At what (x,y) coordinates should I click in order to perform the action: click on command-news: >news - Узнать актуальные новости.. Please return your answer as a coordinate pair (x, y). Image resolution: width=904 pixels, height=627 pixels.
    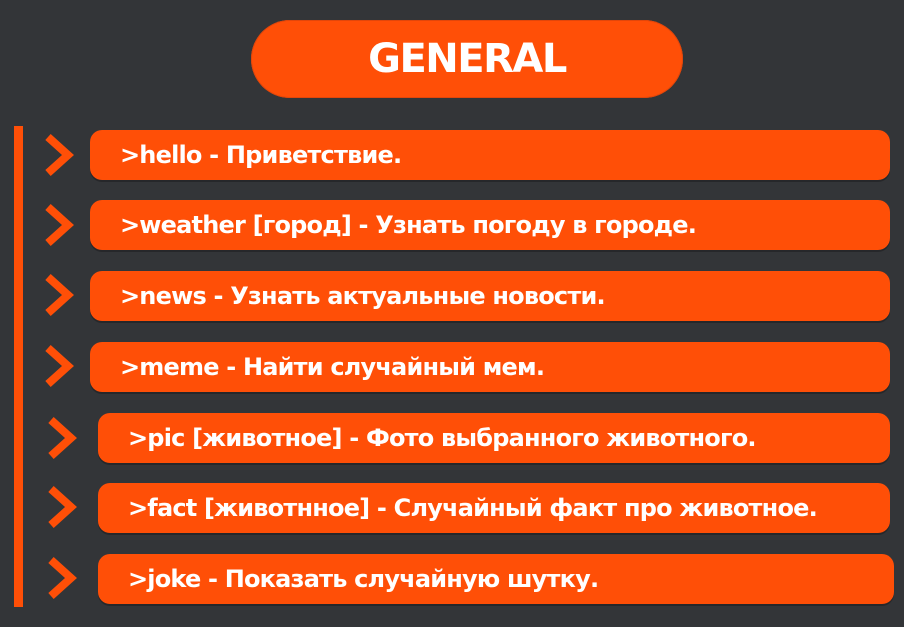
    Looking at the image, I should click on (490, 296).